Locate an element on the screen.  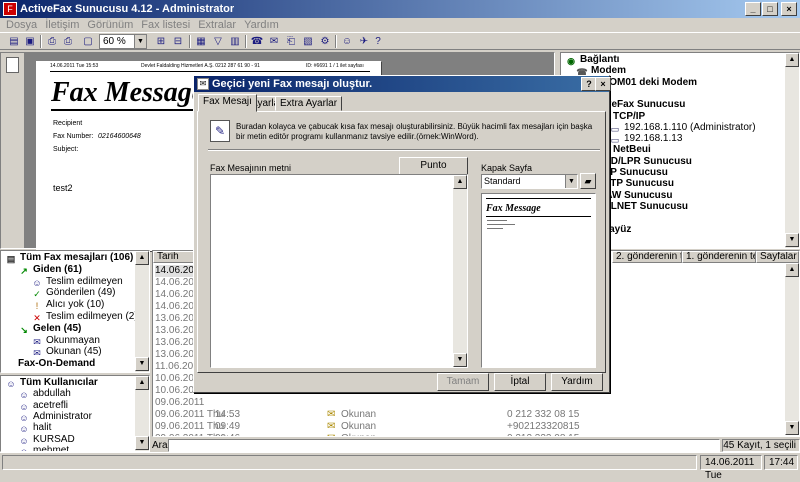
cover-label: Kapak Sayfa is located at coordinates (507, 168).